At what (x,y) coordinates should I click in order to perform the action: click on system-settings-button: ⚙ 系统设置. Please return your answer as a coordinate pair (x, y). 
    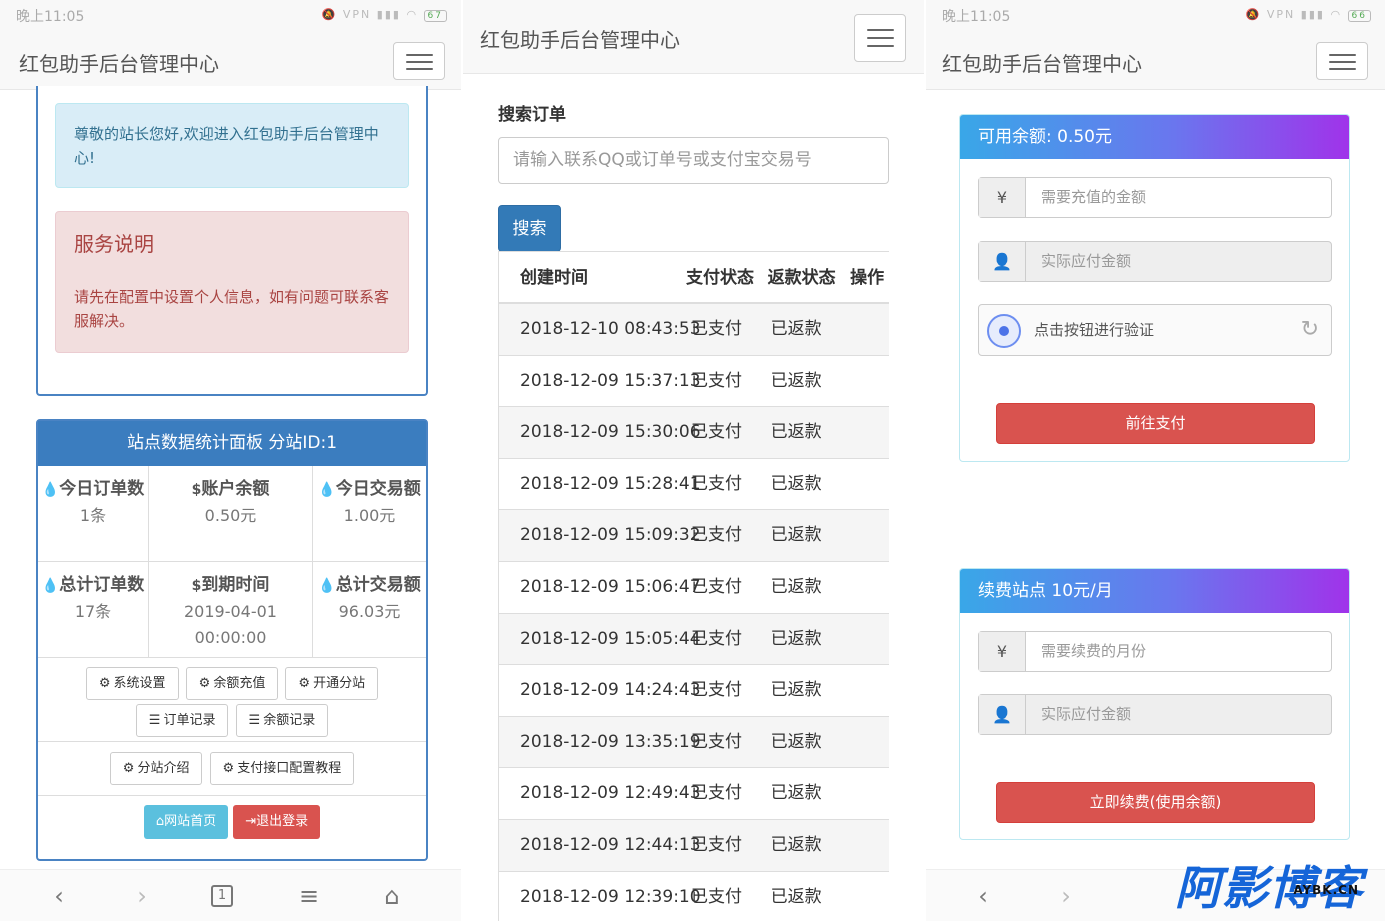
    Looking at the image, I should click on (132, 683).